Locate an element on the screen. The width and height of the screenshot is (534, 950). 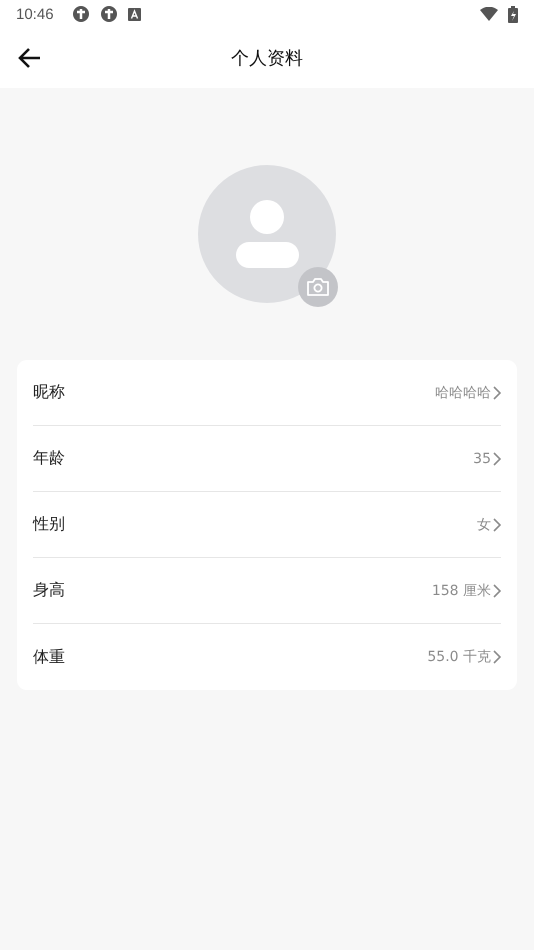
camera-icon is located at coordinates (318, 287).